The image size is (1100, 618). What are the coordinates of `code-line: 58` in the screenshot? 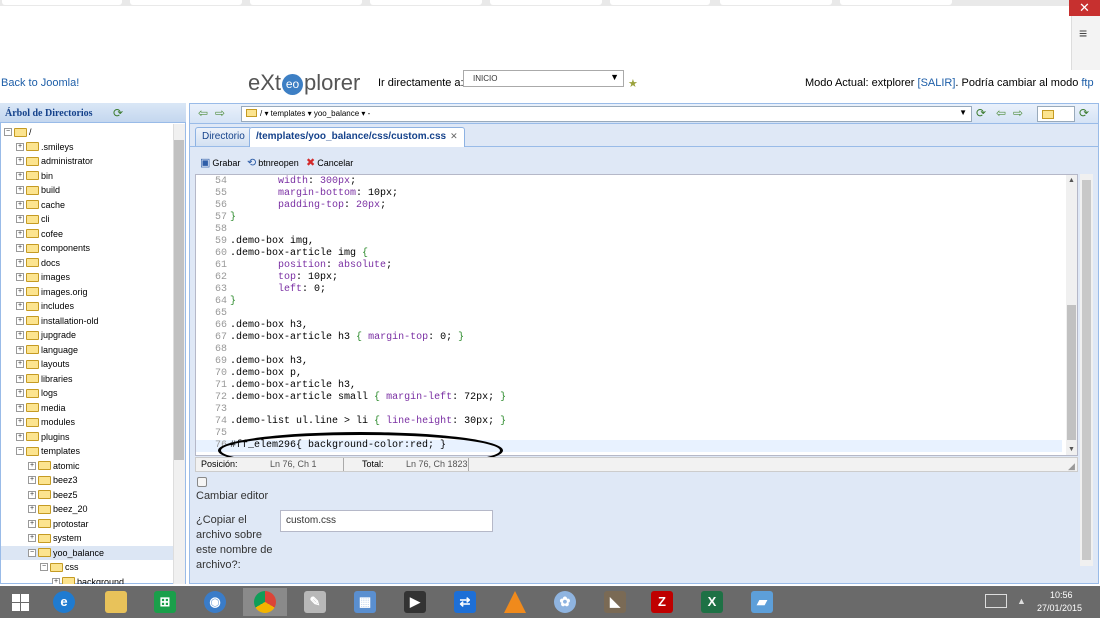 It's located at (213, 230).